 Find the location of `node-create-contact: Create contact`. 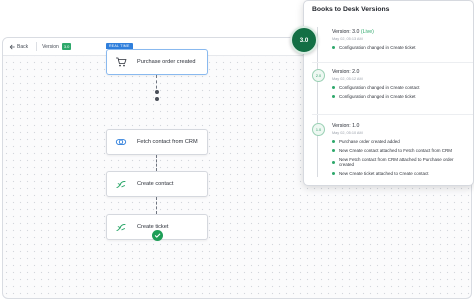

node-create-contact: Create contact is located at coordinates (157, 184).